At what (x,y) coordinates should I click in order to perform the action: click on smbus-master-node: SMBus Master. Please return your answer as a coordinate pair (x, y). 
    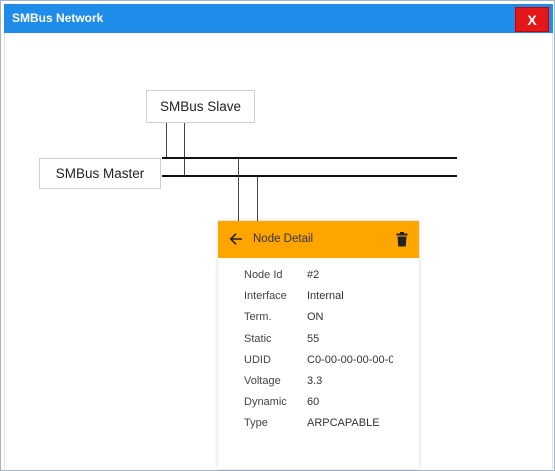
    Looking at the image, I should click on (100, 173).